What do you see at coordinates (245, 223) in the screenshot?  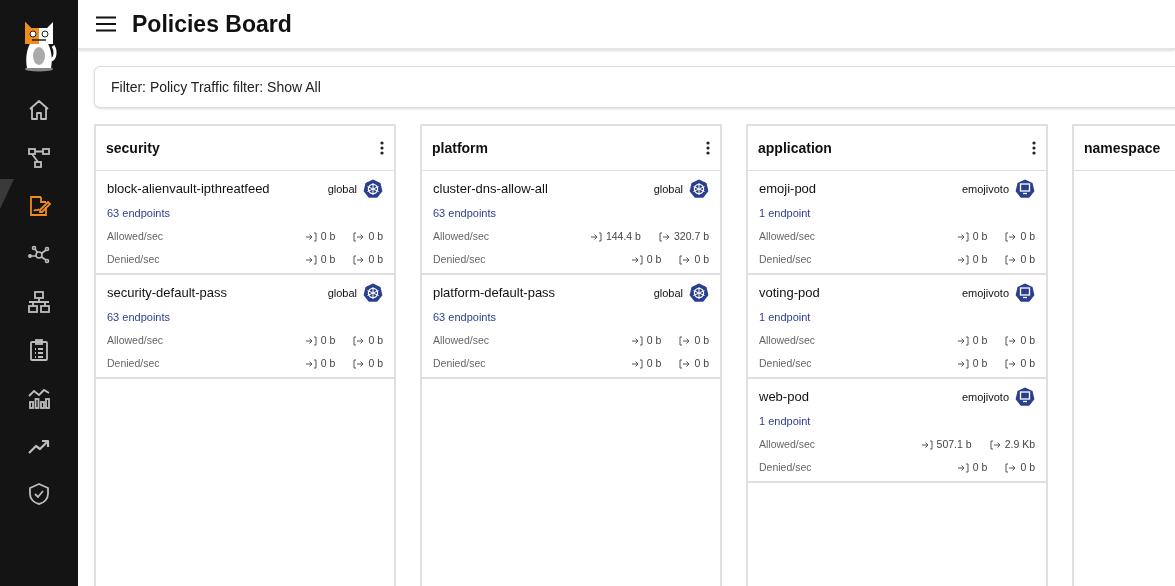 I see `policy-card: block-alienvault-ipthreatfeed global 63 endpoints Allowed/sec 0 b 0 b Denied/sec 0 b 0 b` at bounding box center [245, 223].